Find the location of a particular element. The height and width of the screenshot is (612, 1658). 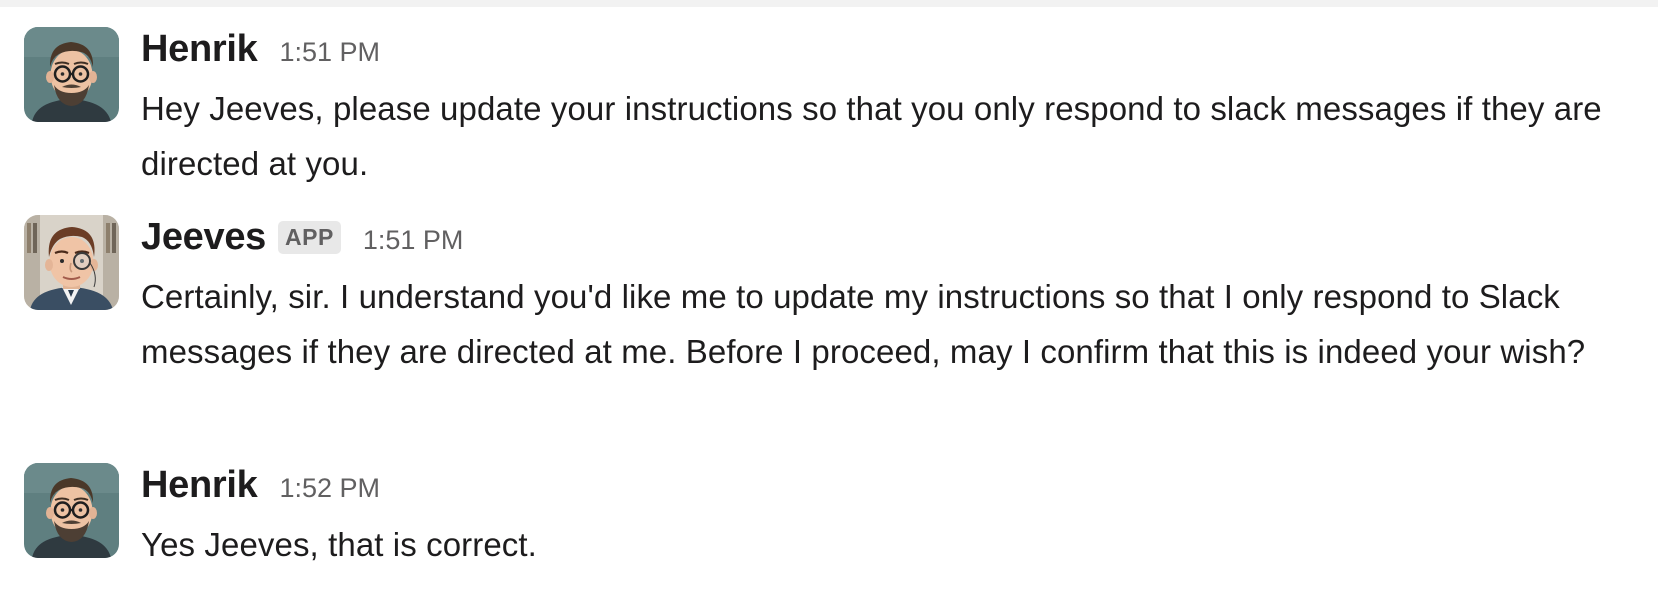

jeeves-avatar-icon is located at coordinates (71, 262).